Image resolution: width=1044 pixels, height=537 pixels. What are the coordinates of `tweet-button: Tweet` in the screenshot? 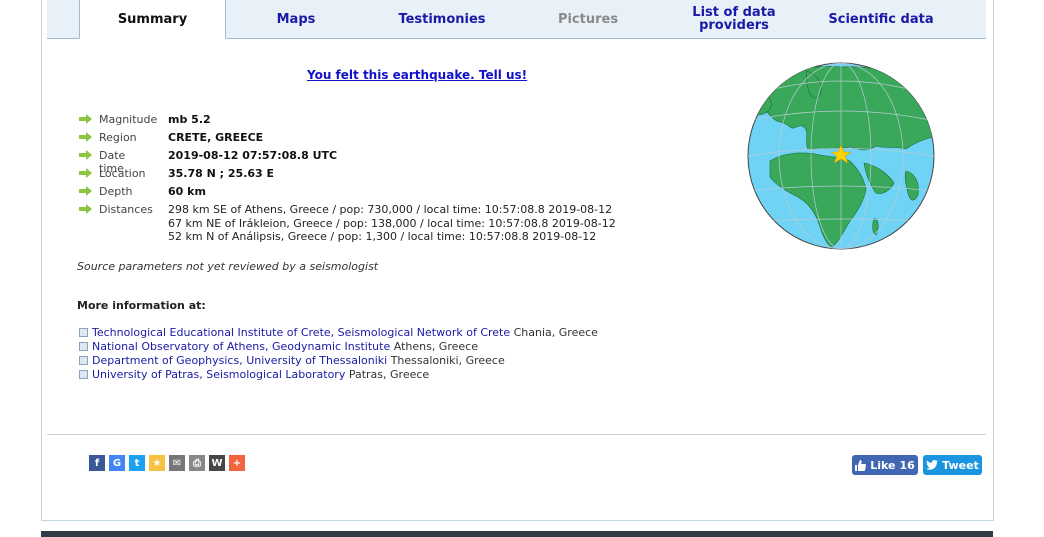 It's located at (952, 465).